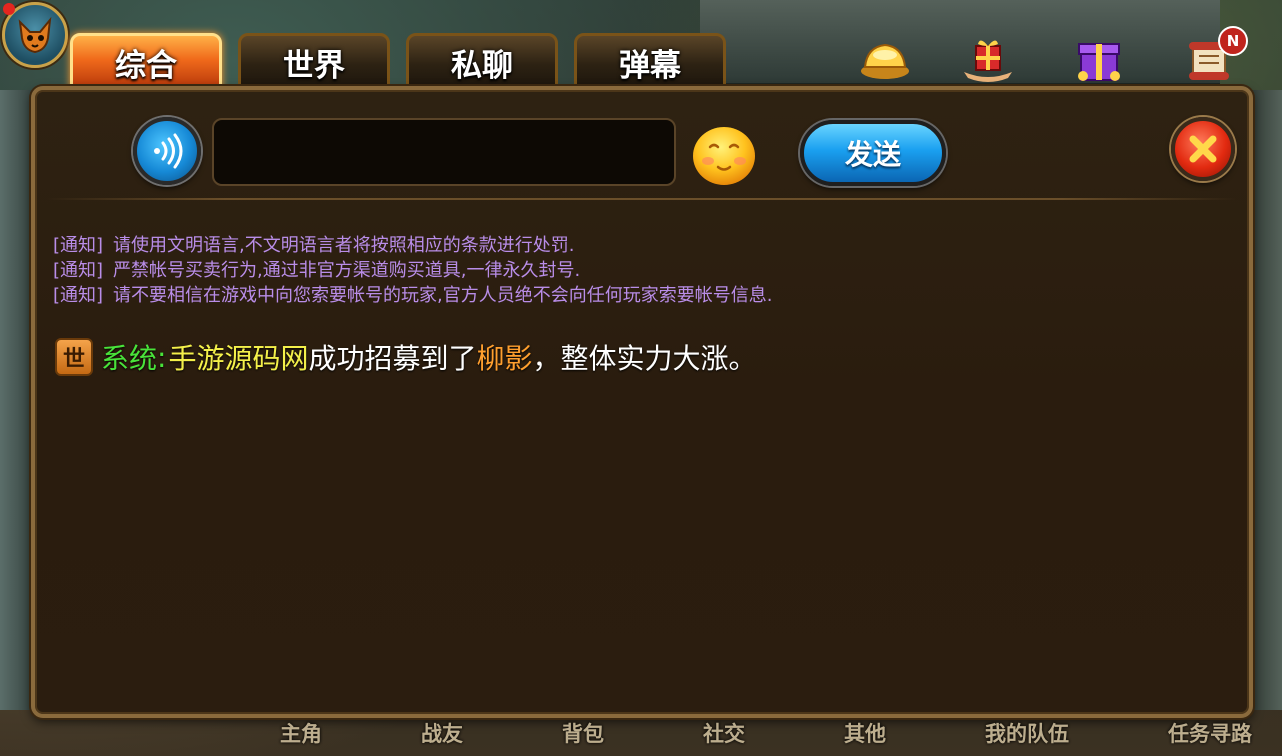 This screenshot has width=1282, height=756. What do you see at coordinates (873, 153) in the screenshot?
I see `send-button: 发送` at bounding box center [873, 153].